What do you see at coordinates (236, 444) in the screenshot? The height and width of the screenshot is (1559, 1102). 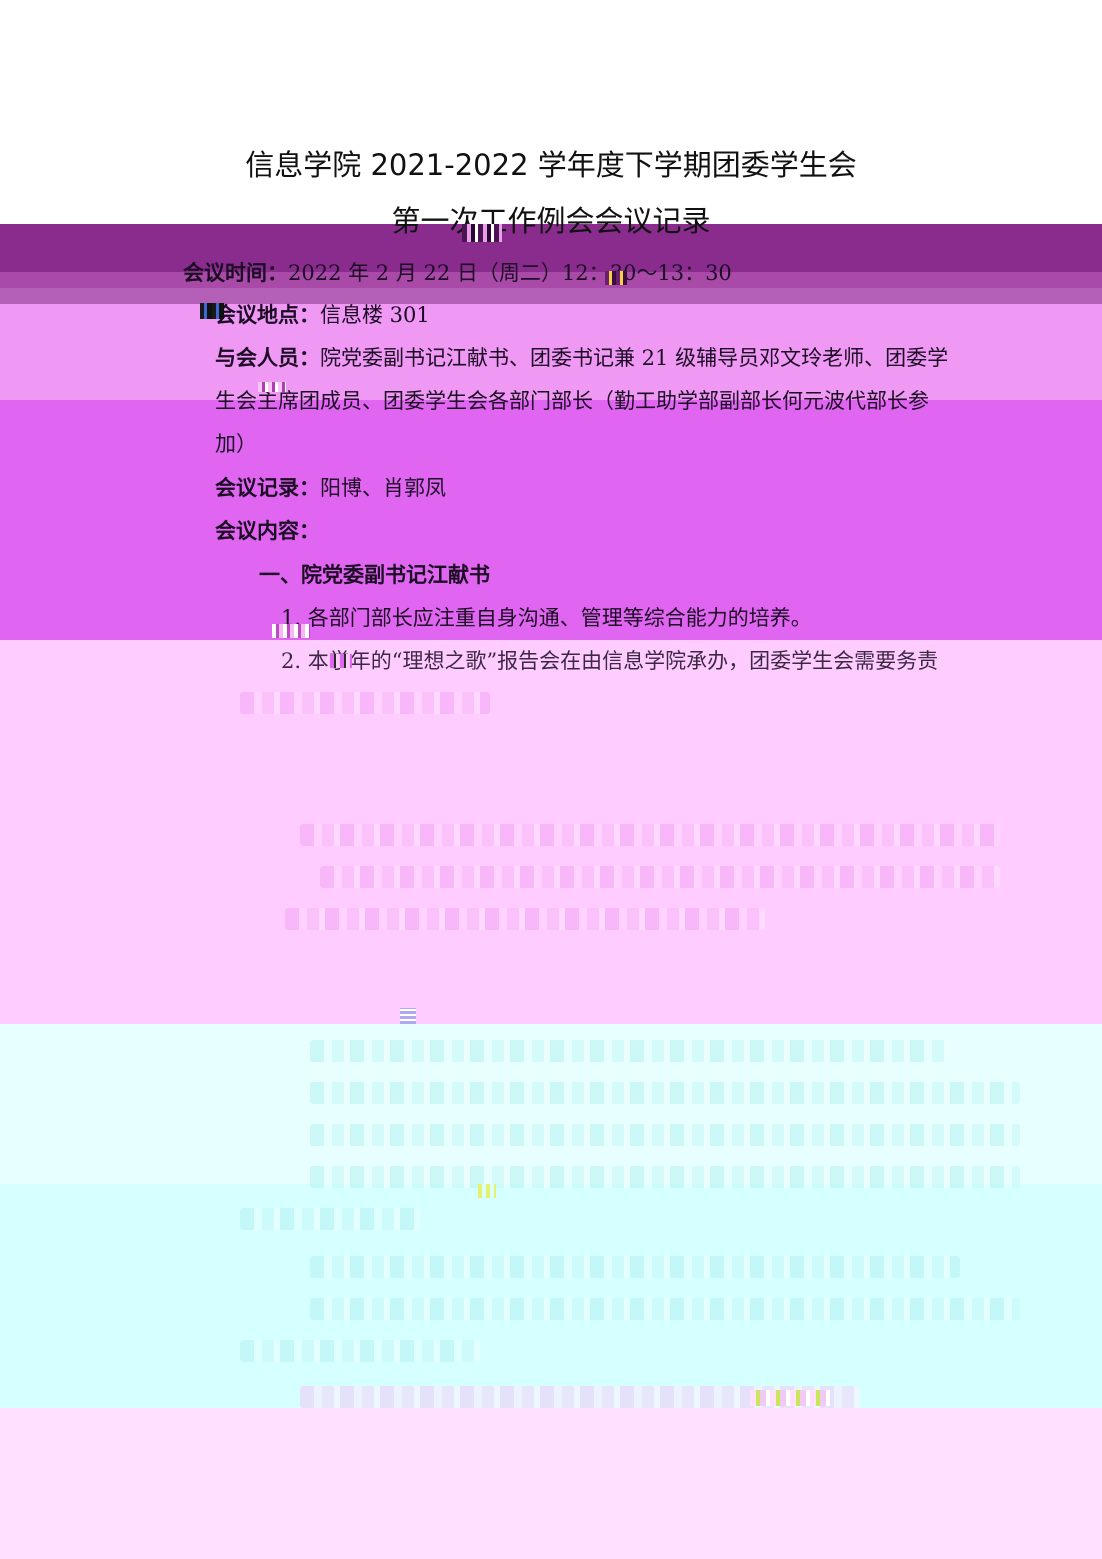 I see `attendees-value-line-3: 加）` at bounding box center [236, 444].